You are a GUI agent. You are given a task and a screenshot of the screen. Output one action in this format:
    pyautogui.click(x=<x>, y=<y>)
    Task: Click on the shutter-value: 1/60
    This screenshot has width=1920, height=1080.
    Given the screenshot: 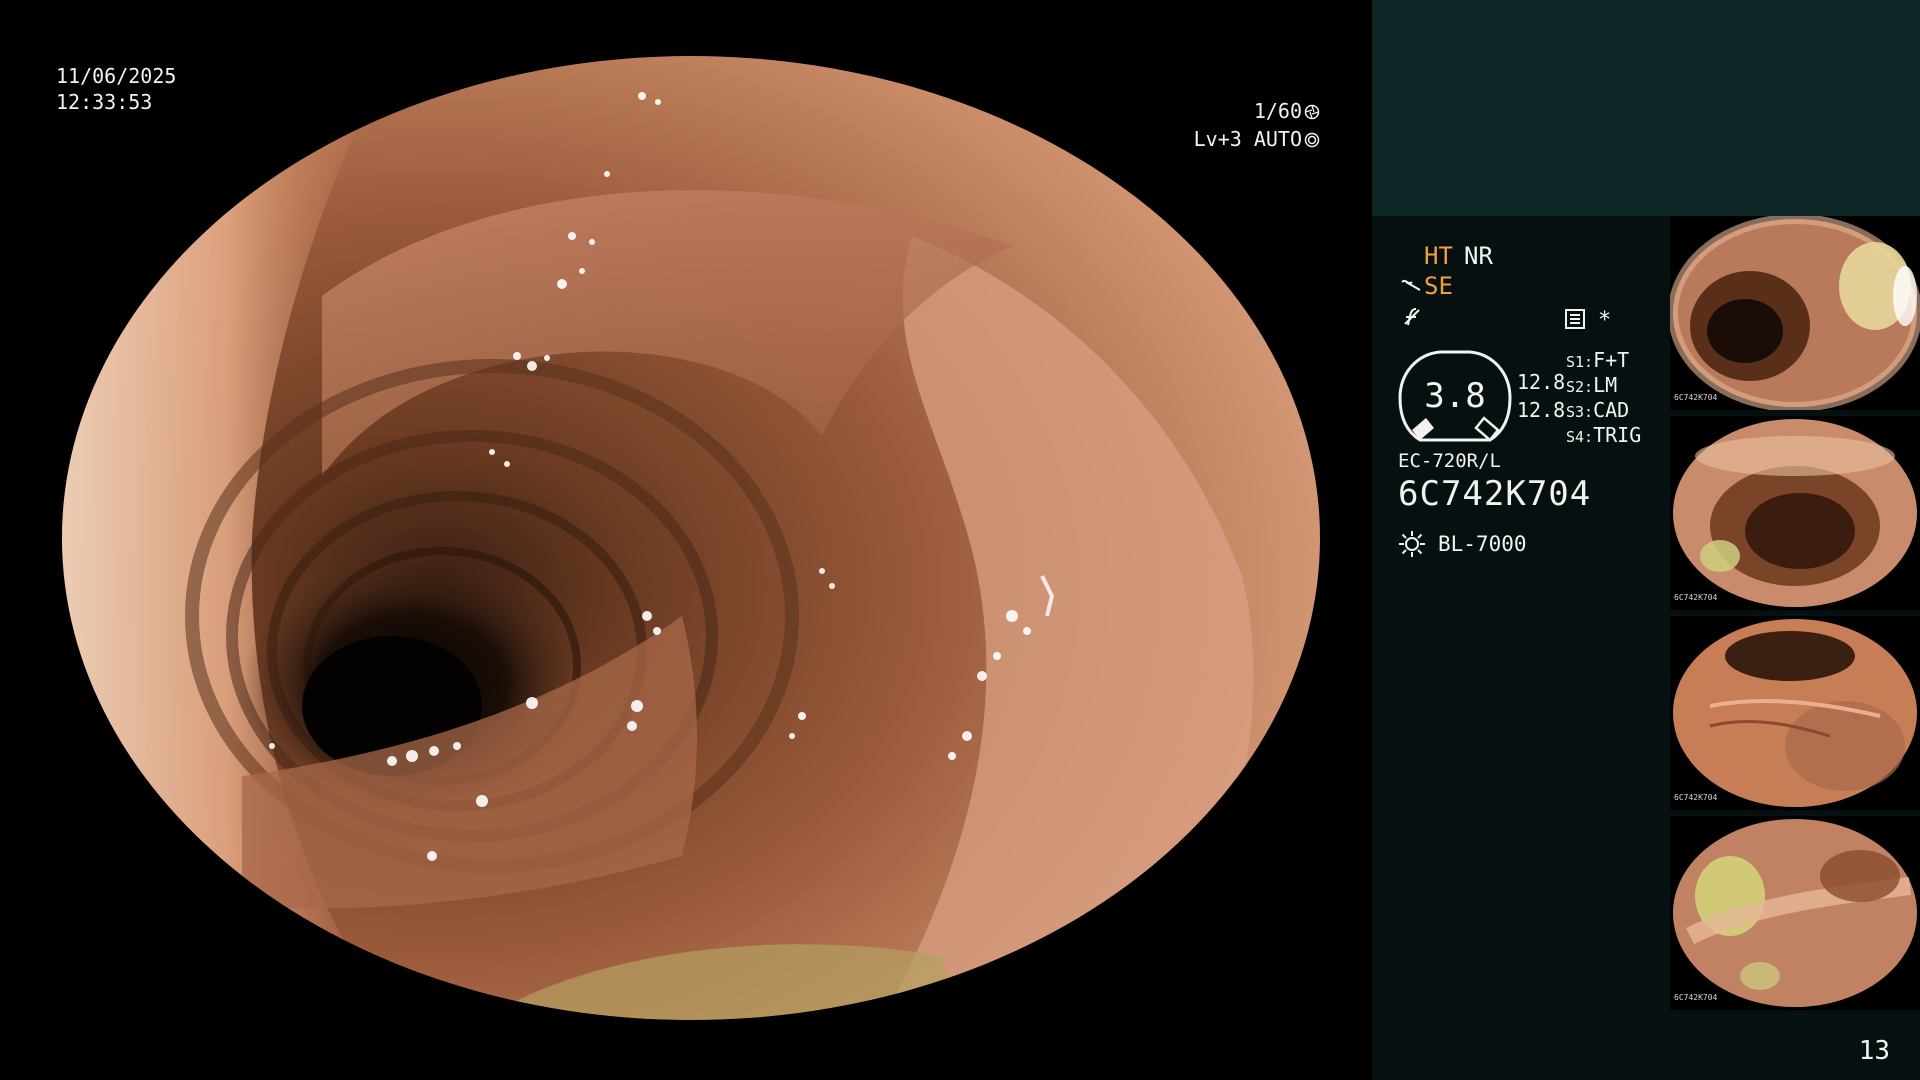 What is the action you would take?
    pyautogui.click(x=1277, y=111)
    